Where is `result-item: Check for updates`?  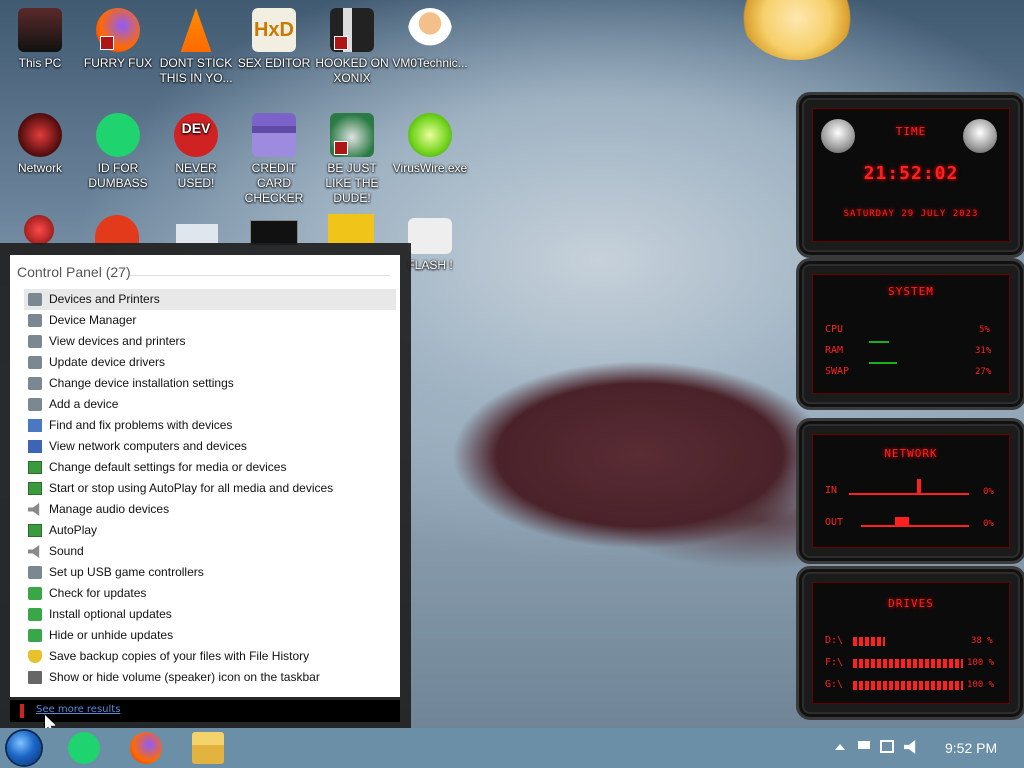
result-item: Check for updates is located at coordinates (210, 593).